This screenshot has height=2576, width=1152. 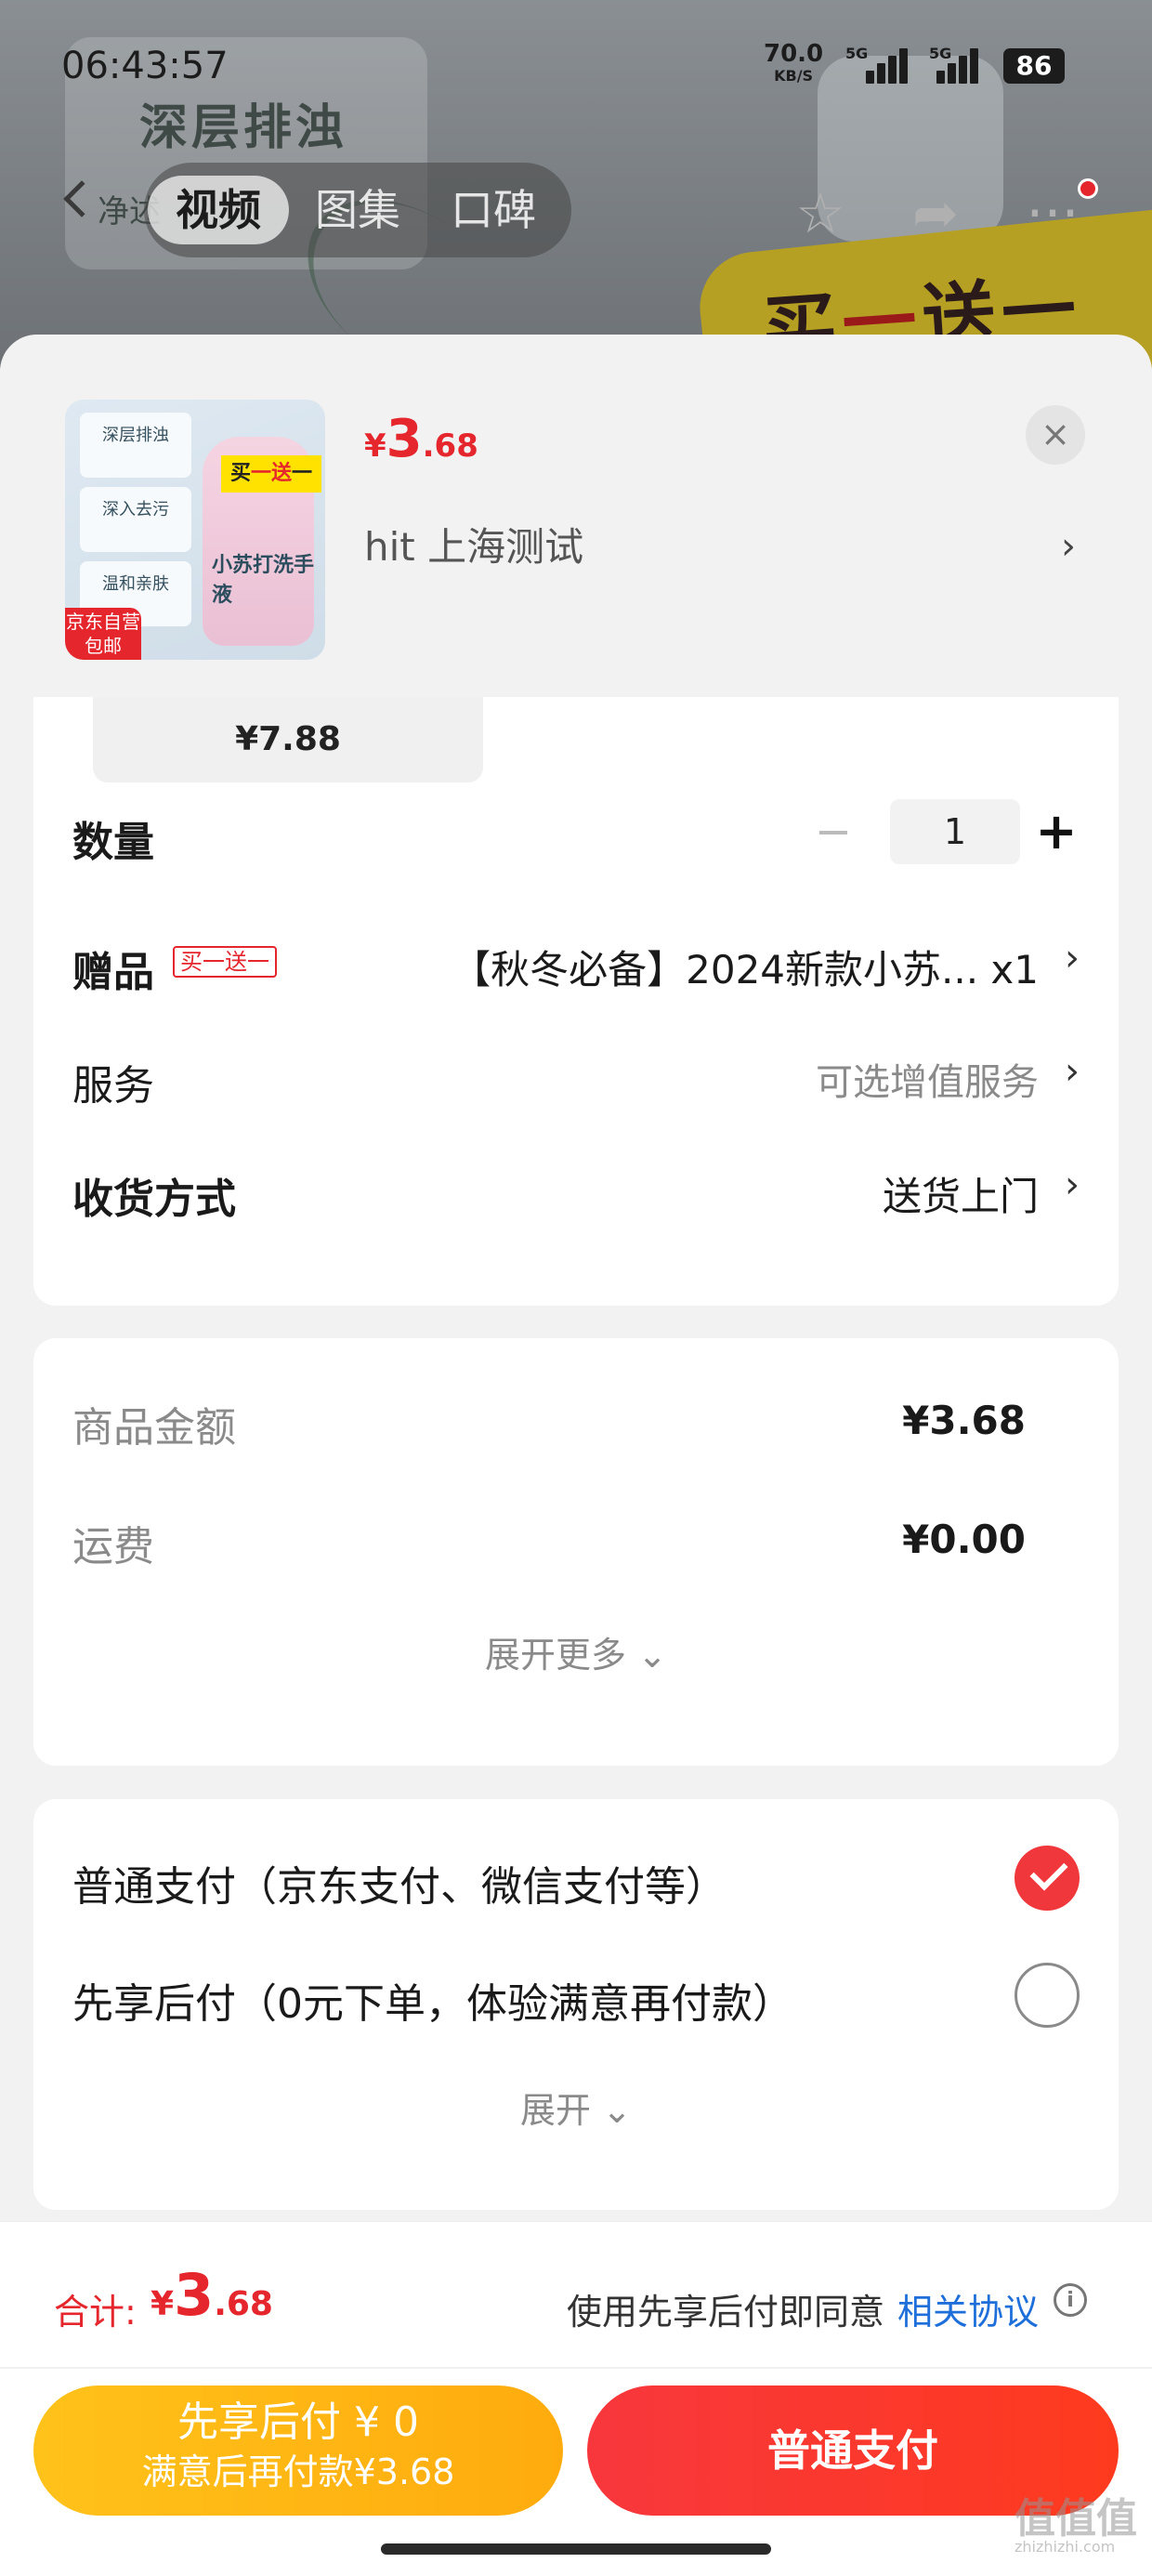 I want to click on total-price: ¥3.68, so click(x=212, y=2295).